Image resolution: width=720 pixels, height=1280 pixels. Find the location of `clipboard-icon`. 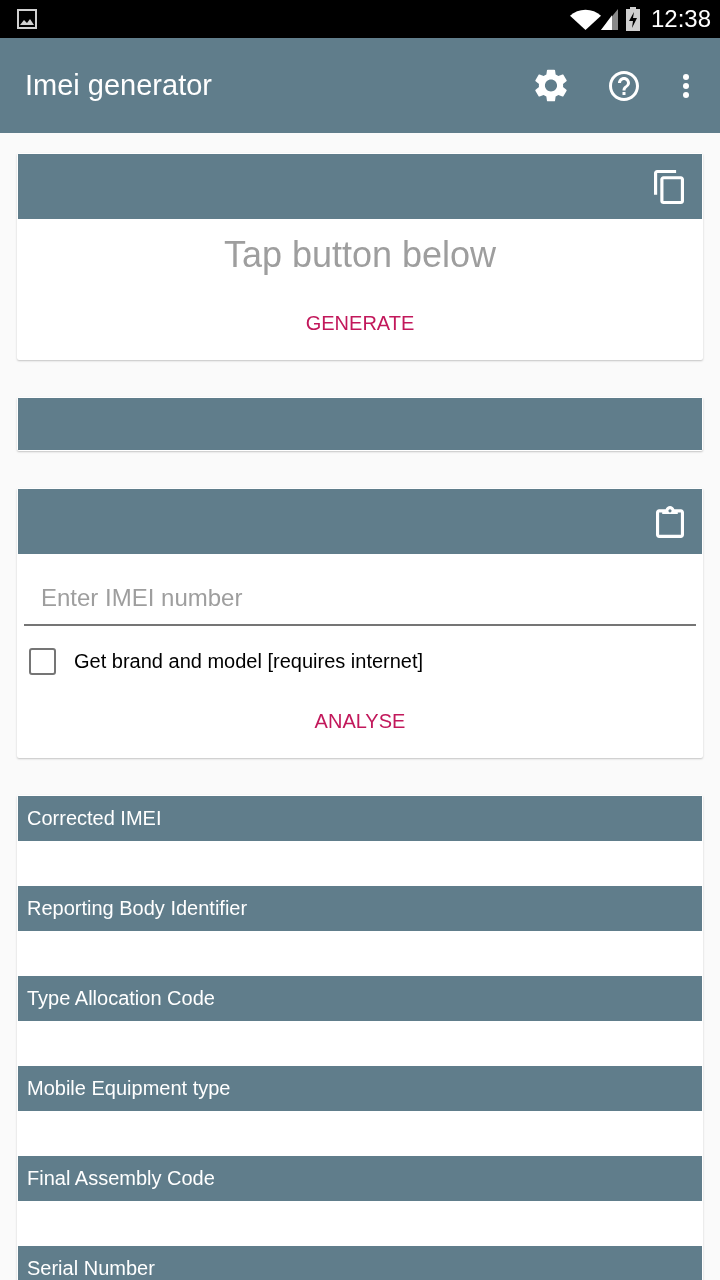

clipboard-icon is located at coordinates (670, 521).